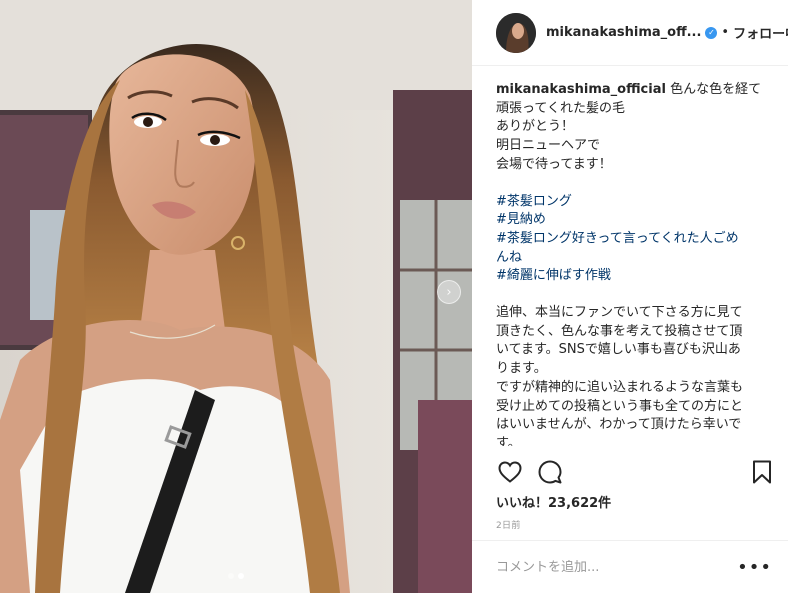 This screenshot has width=788, height=593. Describe the element at coordinates (619, 331) in the screenshot. I see `postscript-line: 頂きたく、色んな事を考えて投稿させて頂` at that location.